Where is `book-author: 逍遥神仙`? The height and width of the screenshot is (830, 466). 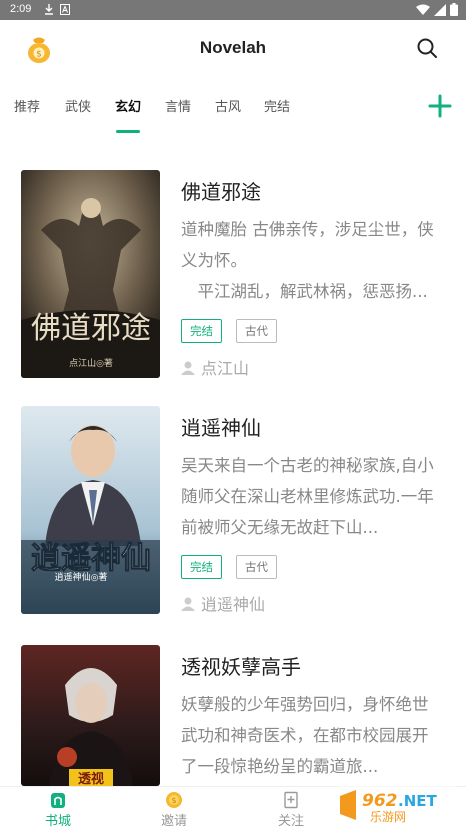 book-author: 逍遥神仙 is located at coordinates (223, 603).